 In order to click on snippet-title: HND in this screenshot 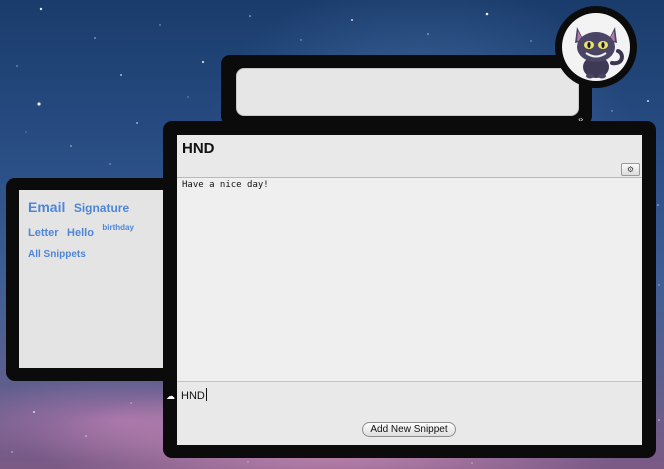, I will do `click(198, 148)`.